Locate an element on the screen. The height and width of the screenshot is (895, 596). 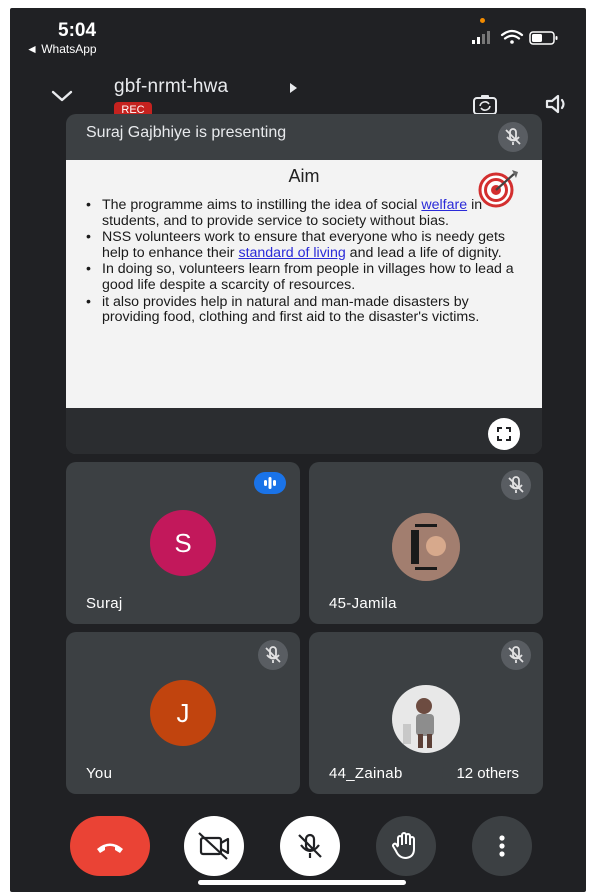
switch-camera-icon is located at coordinates (485, 105).